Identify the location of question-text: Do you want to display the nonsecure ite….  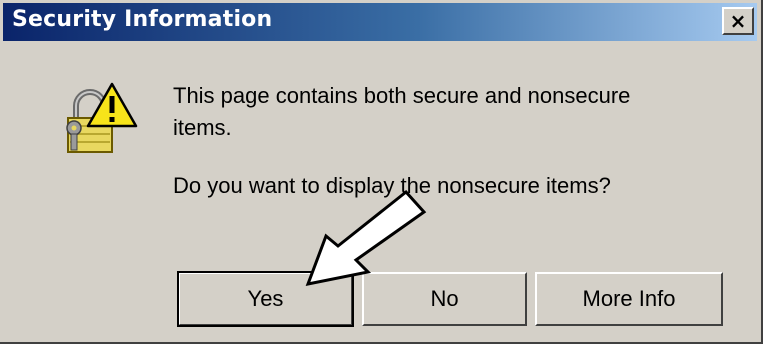
(392, 185).